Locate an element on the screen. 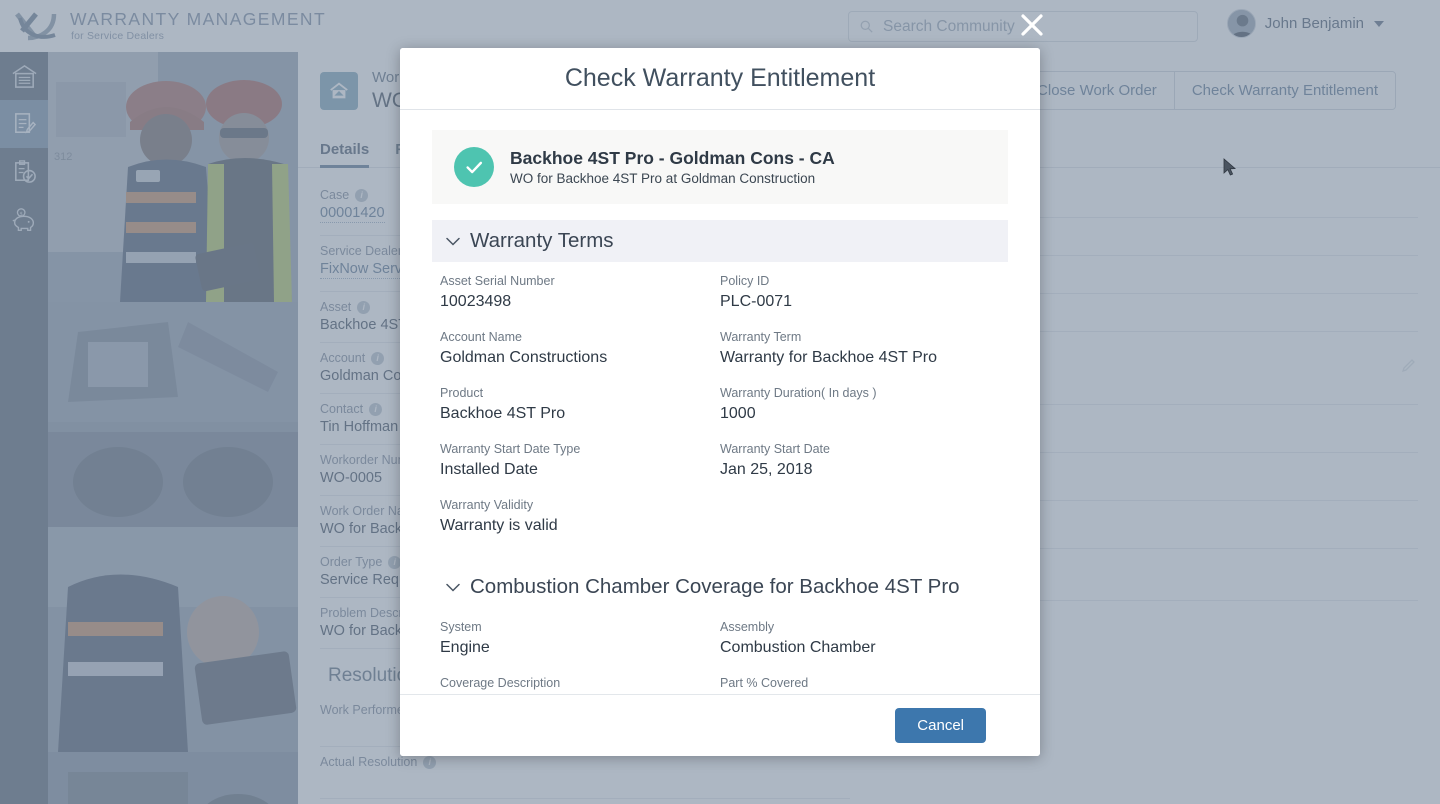 This screenshot has width=1440, height=804. field-value: Goldman Constructions is located at coordinates (524, 358).